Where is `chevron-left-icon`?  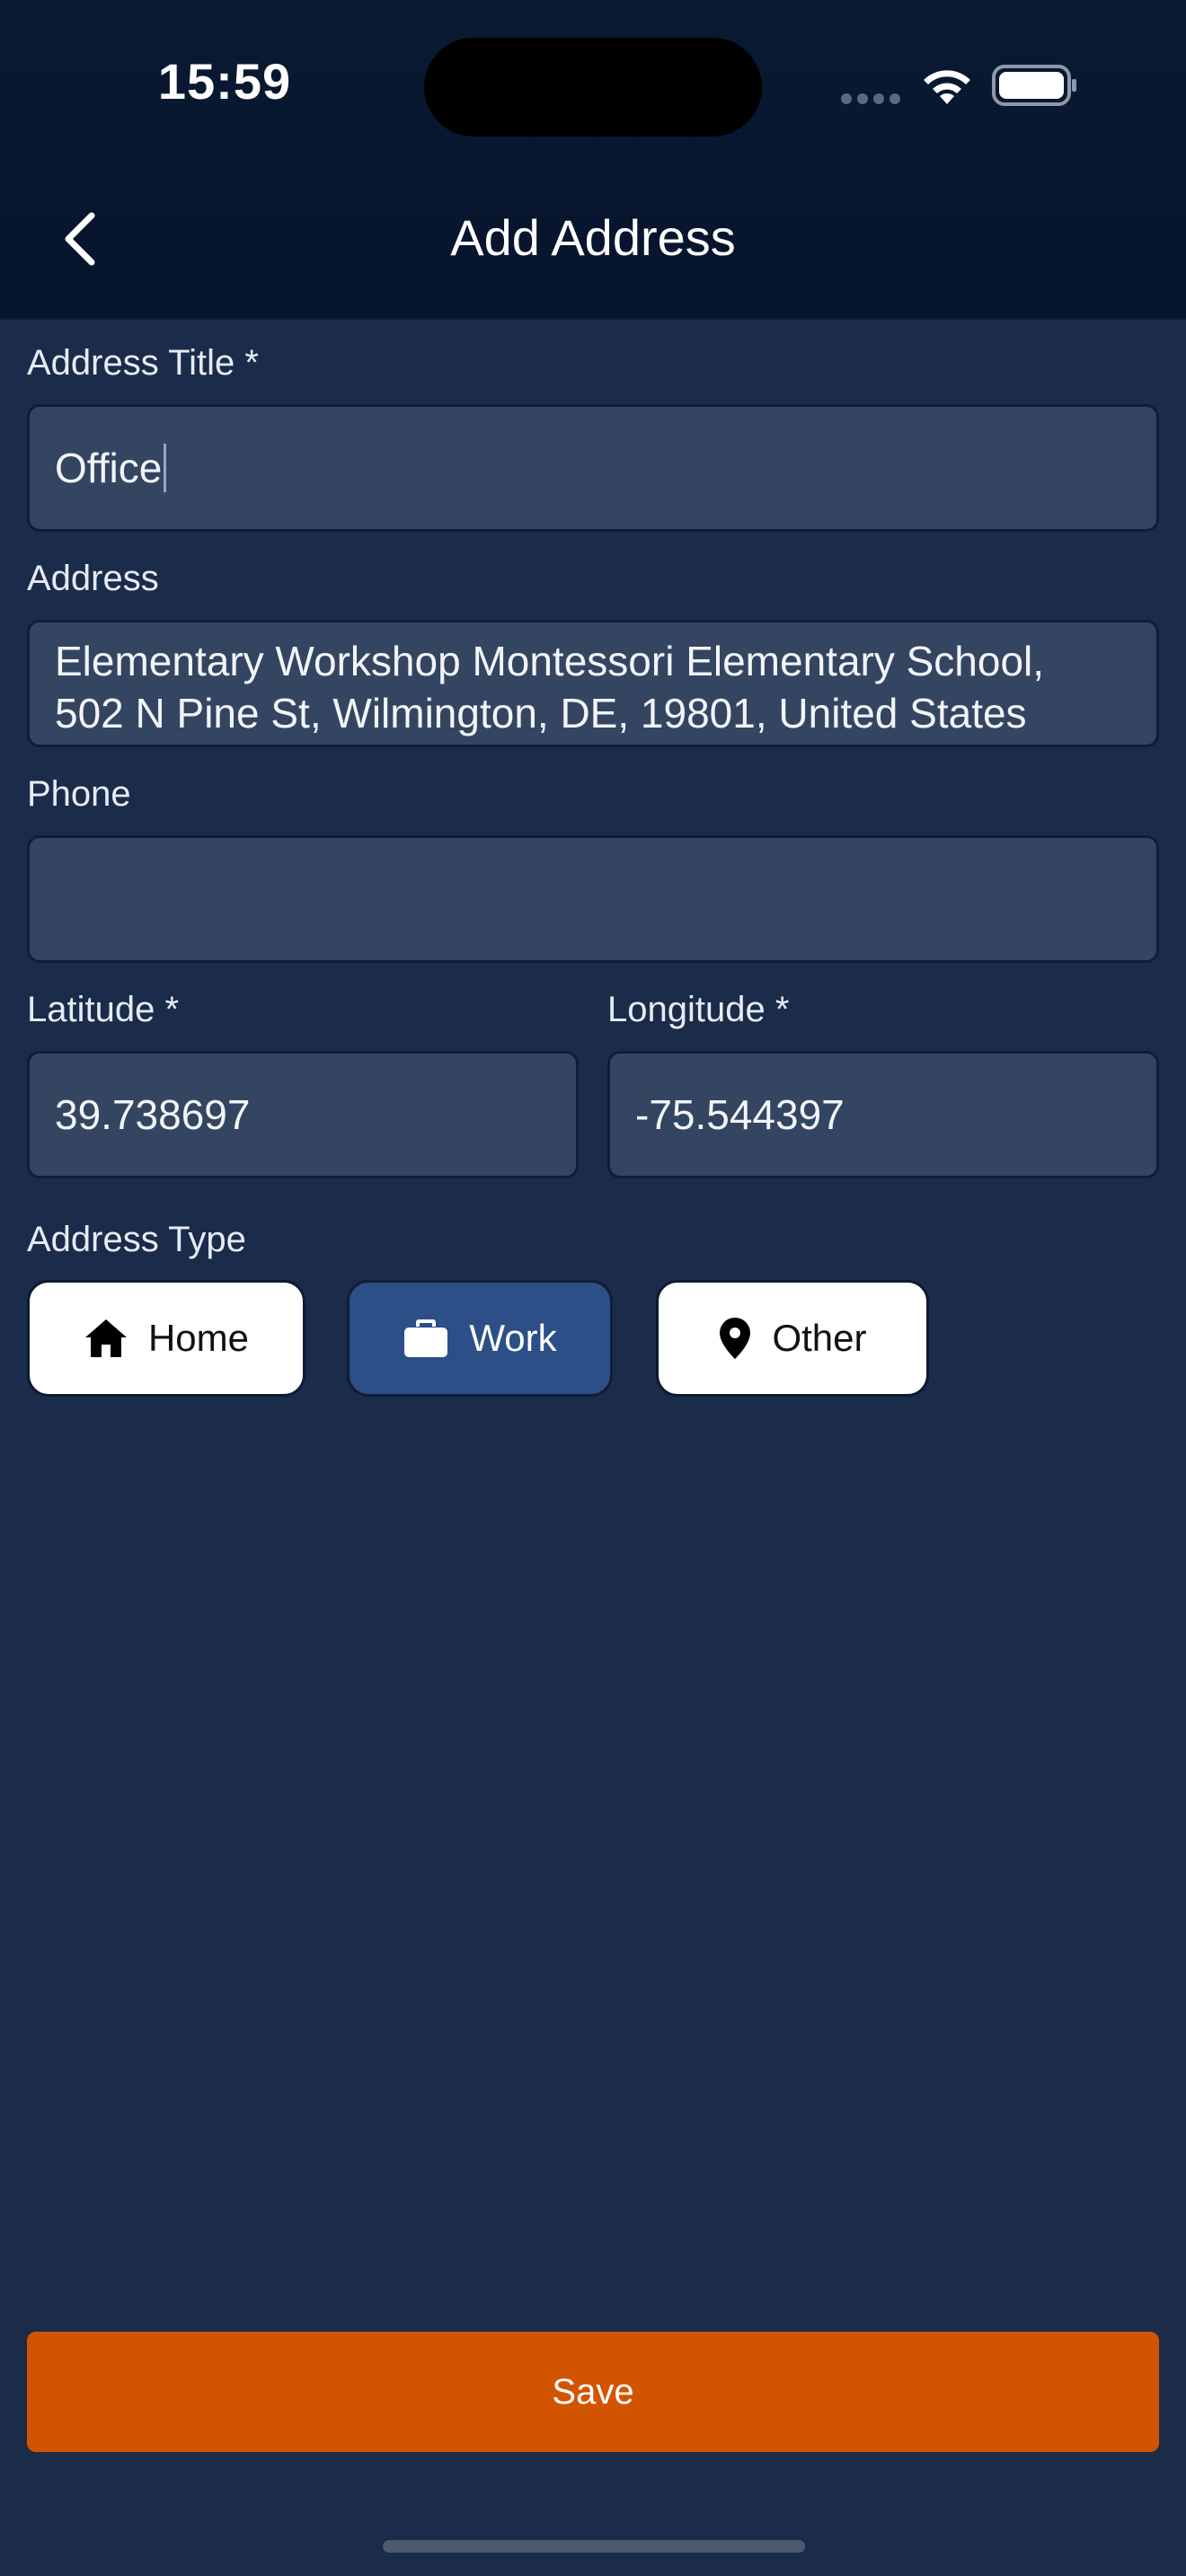
chevron-left-icon is located at coordinates (80, 239).